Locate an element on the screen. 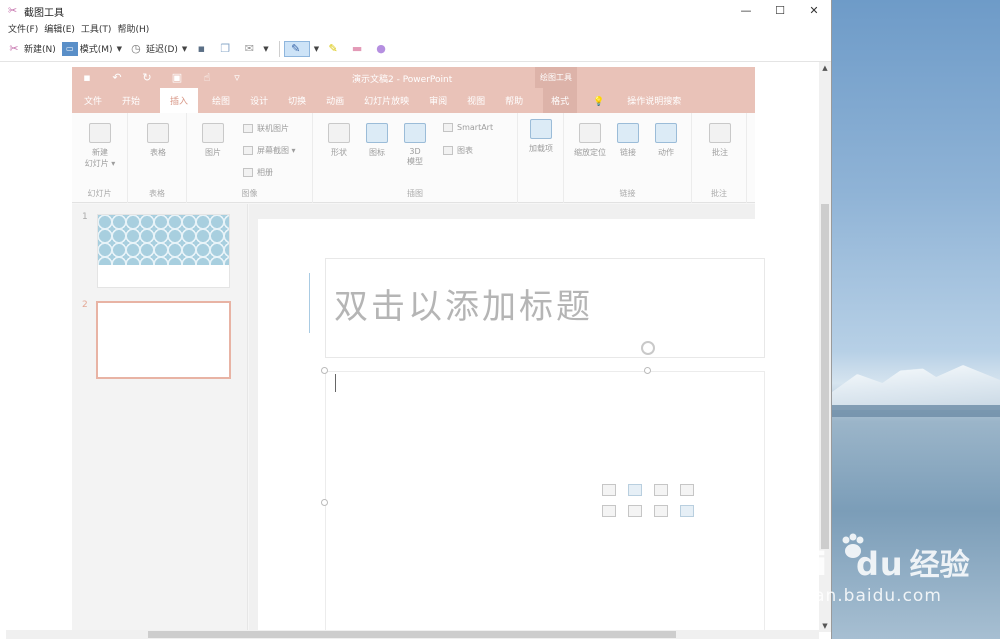 The image size is (1000, 639). insert-icons-icon is located at coordinates (687, 511).